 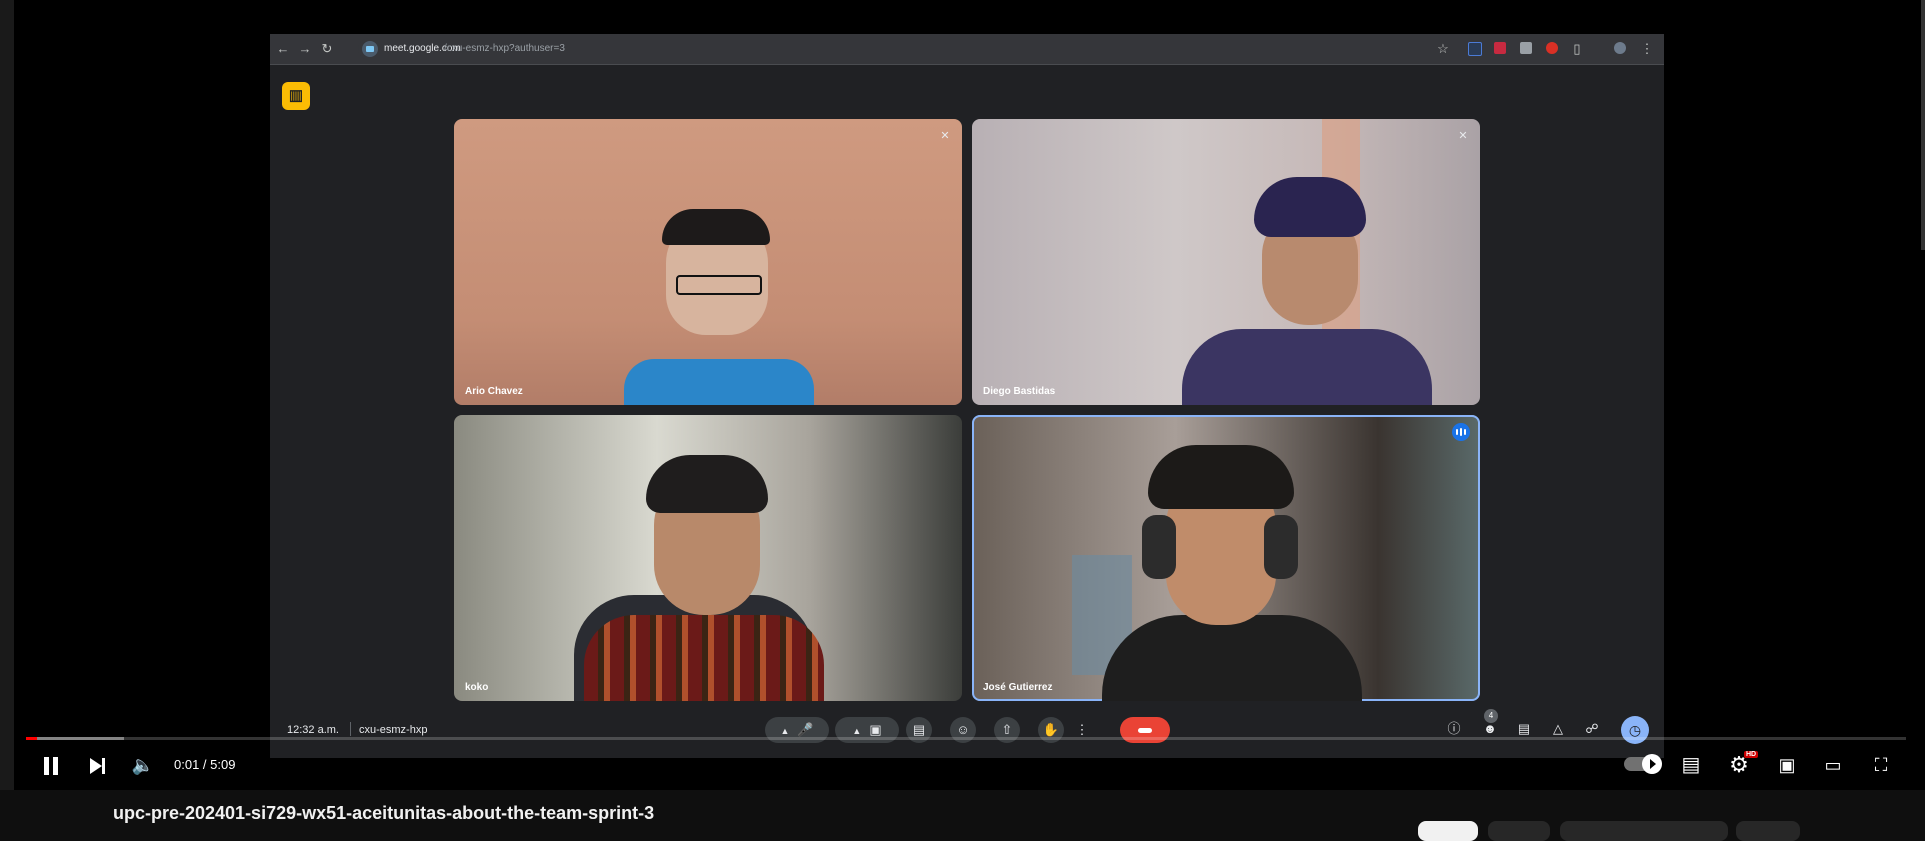 What do you see at coordinates (370, 49) in the screenshot?
I see `site-info-icon` at bounding box center [370, 49].